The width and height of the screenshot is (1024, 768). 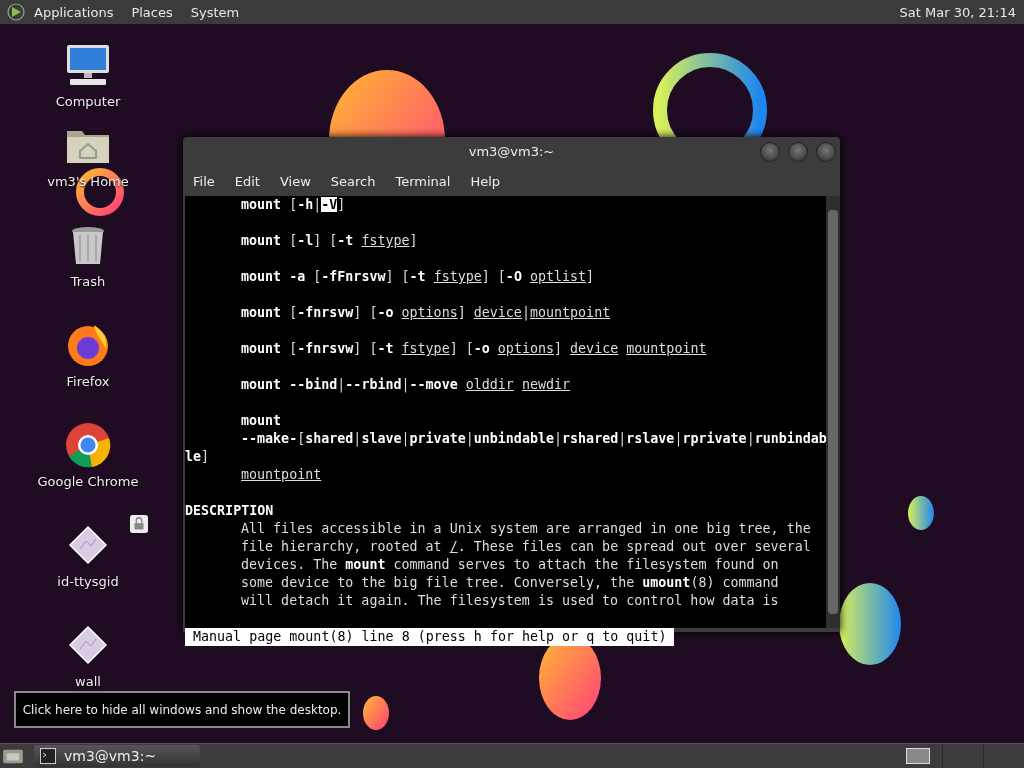 I want to click on terminal-line: All files accessible in a Unix system are arranged in one big tree, the, so click(x=526, y=529).